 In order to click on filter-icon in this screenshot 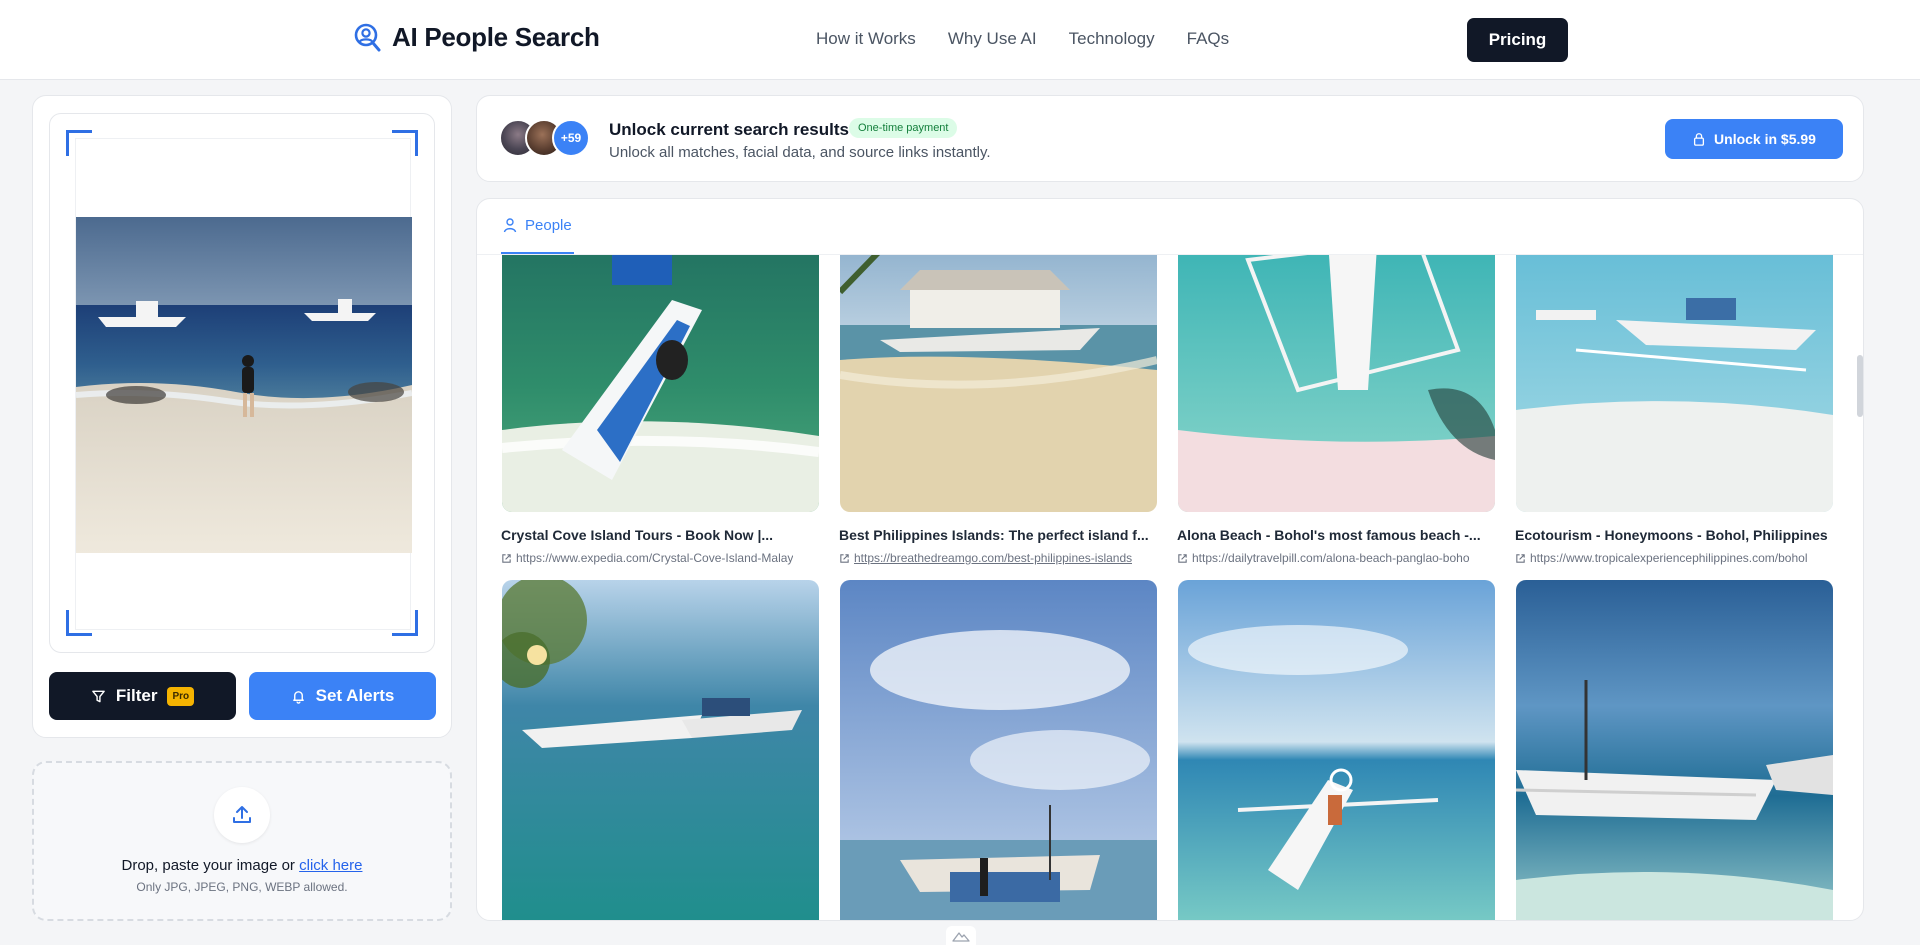, I will do `click(98, 696)`.